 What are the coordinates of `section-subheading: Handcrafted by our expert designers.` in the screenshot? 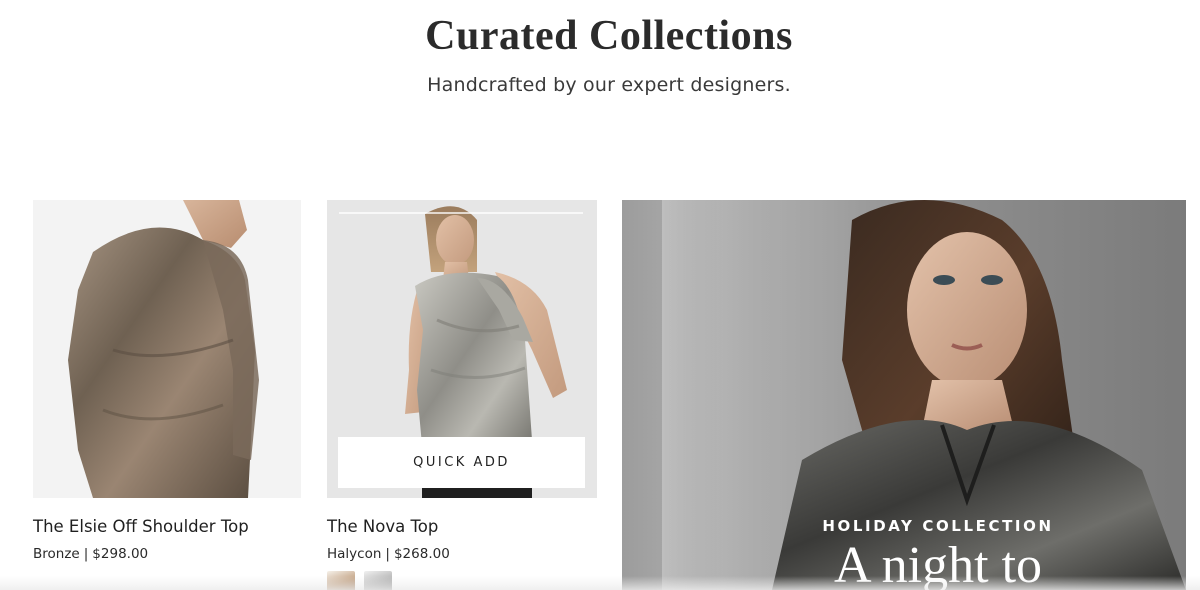 It's located at (609, 85).